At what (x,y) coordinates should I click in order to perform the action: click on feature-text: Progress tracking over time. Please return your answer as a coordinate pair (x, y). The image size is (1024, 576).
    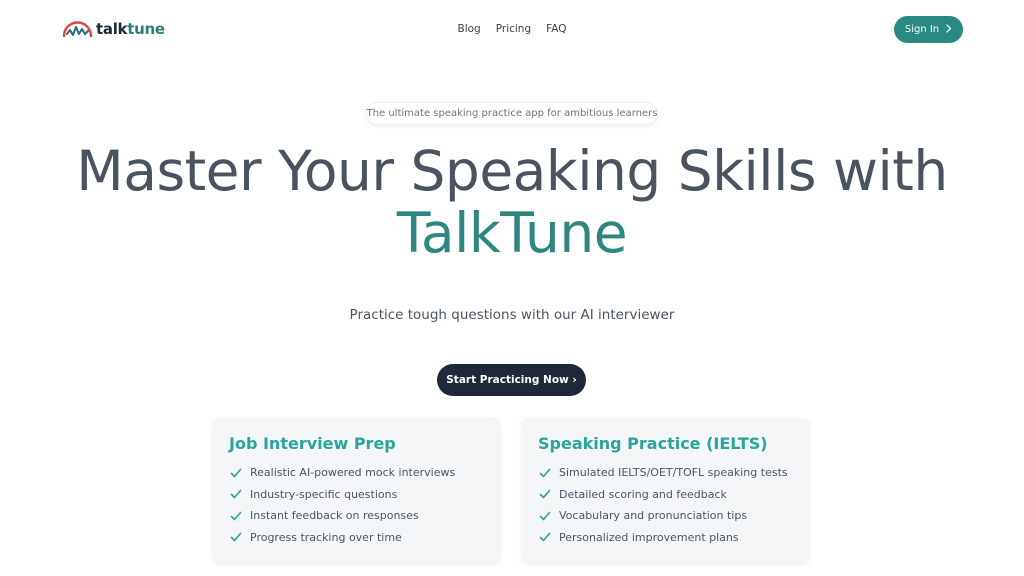
    Looking at the image, I should click on (326, 537).